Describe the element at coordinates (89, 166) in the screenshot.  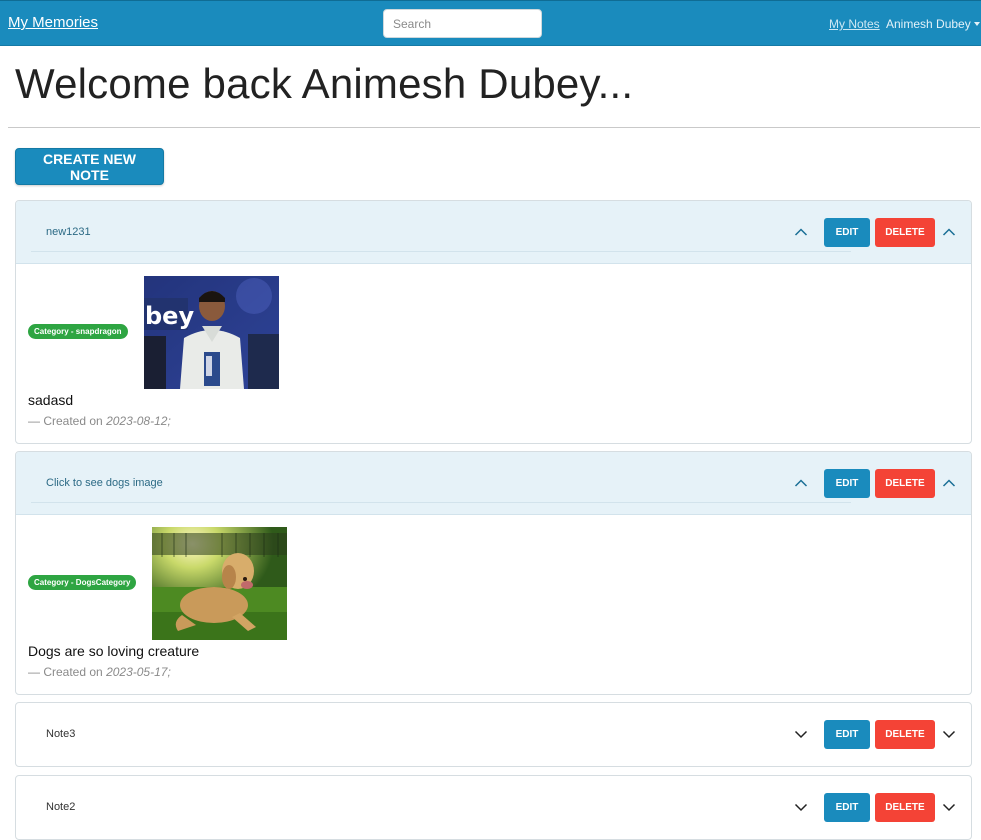
I see `create-note-button: CREATE NEW NOTE` at that location.